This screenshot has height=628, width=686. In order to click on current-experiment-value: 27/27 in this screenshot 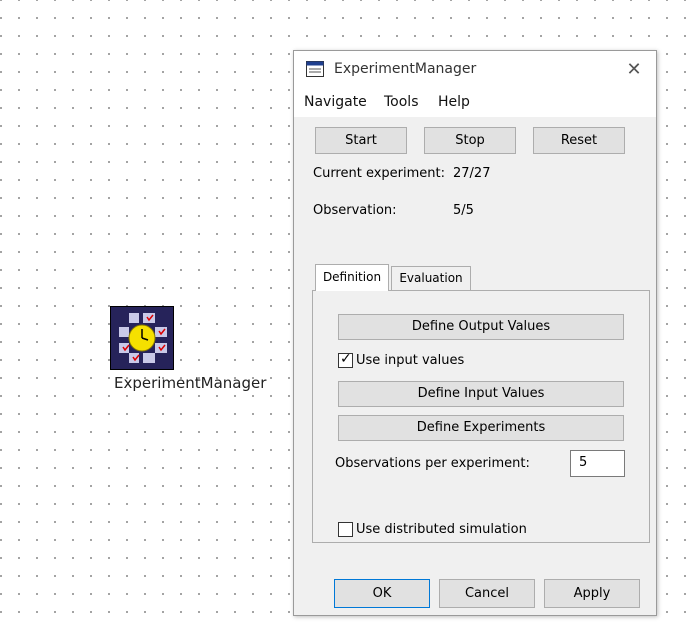, I will do `click(472, 173)`.